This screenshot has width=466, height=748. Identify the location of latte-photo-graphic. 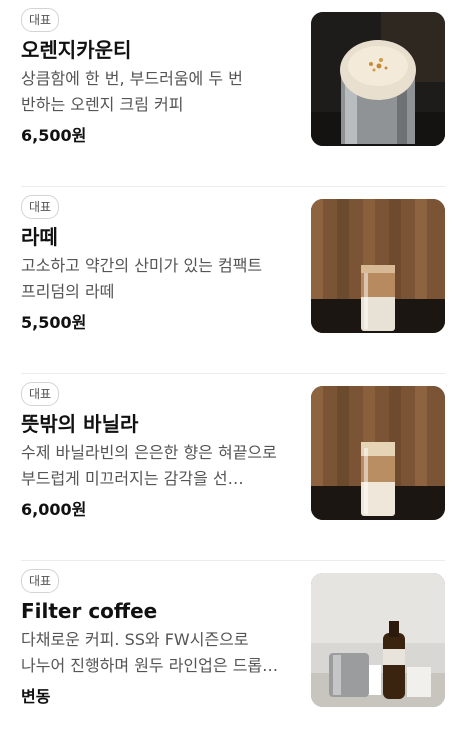
(378, 266).